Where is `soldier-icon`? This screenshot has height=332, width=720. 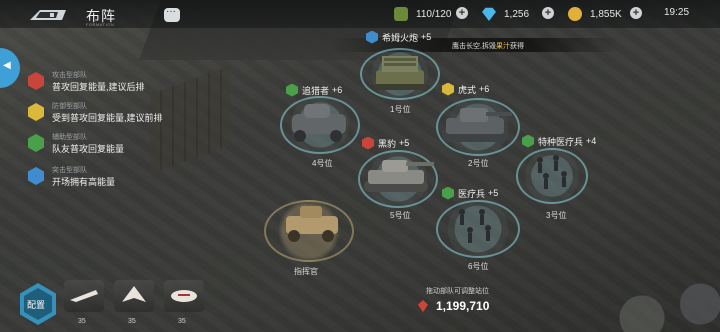 soldier-icon is located at coordinates (401, 14).